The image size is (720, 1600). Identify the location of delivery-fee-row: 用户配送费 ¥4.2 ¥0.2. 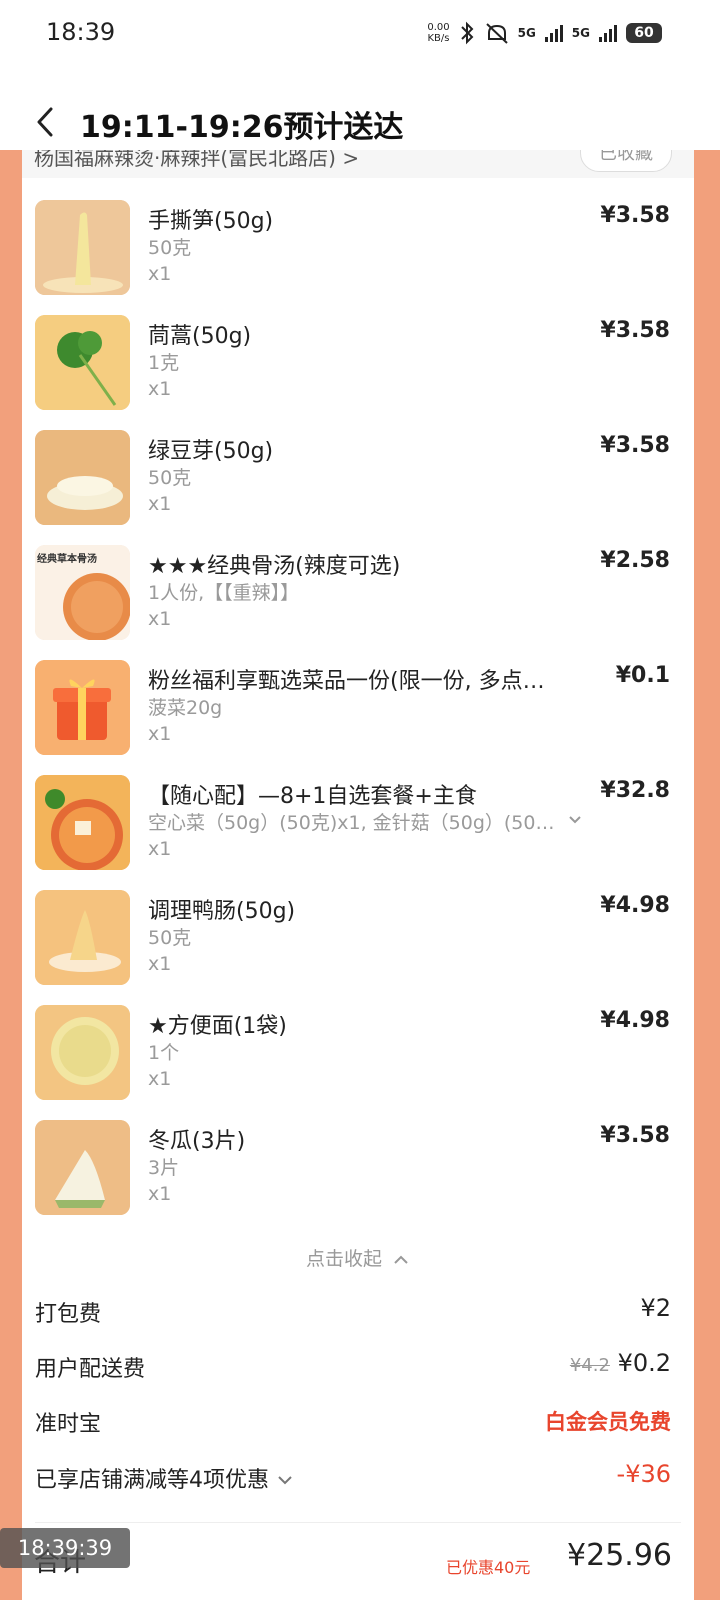
(353, 1365).